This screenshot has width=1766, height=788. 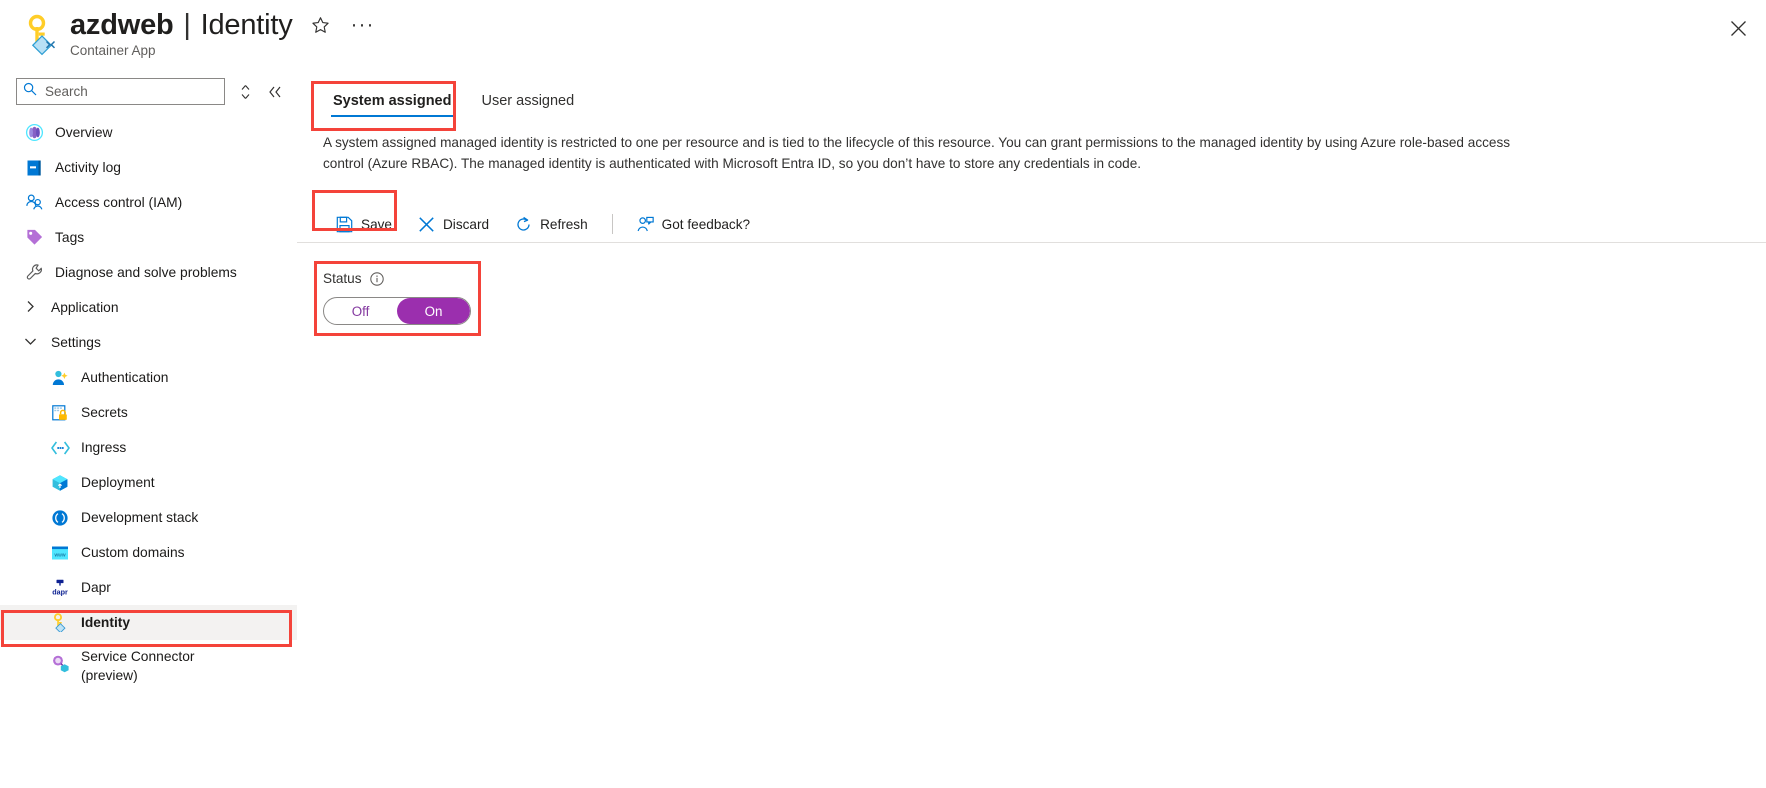 I want to click on collapse-chevrons-icon, so click(x=275, y=92).